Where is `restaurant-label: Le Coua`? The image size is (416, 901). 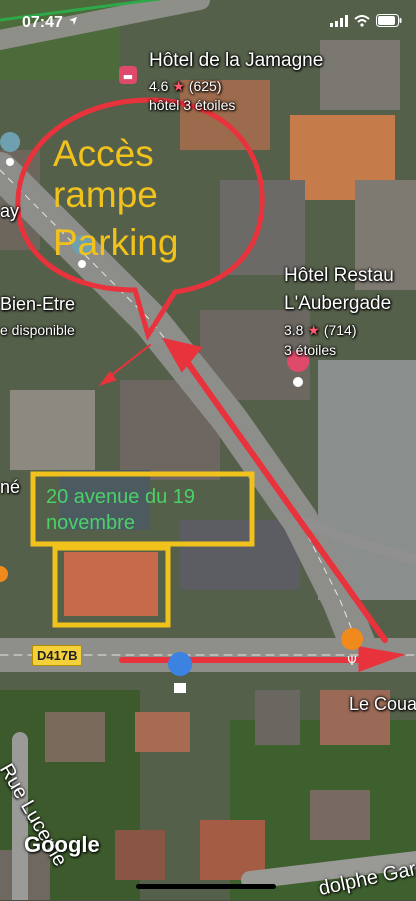 restaurant-label: Le Coua is located at coordinates (382, 704).